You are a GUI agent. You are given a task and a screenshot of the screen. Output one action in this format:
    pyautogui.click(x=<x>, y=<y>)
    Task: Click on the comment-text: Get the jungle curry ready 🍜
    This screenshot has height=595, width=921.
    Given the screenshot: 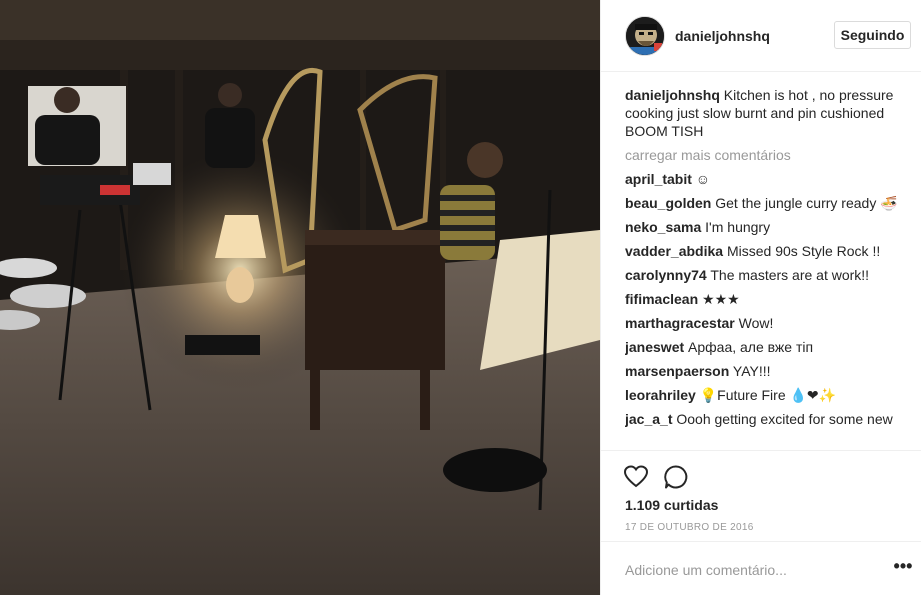 What is the action you would take?
    pyautogui.click(x=806, y=203)
    